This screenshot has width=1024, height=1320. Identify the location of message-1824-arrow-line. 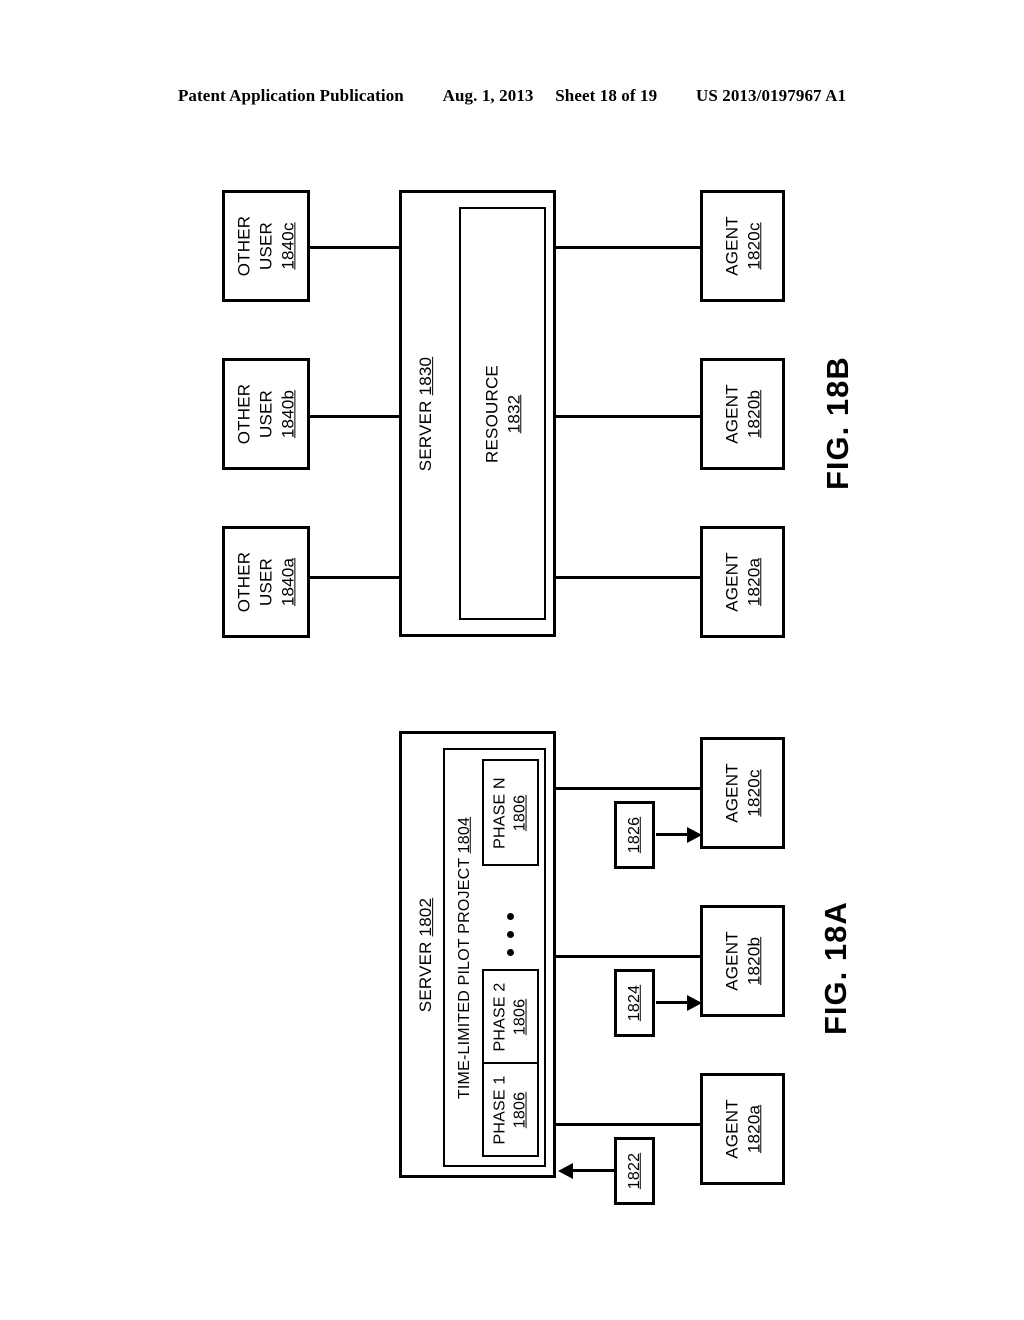
(672, 1002).